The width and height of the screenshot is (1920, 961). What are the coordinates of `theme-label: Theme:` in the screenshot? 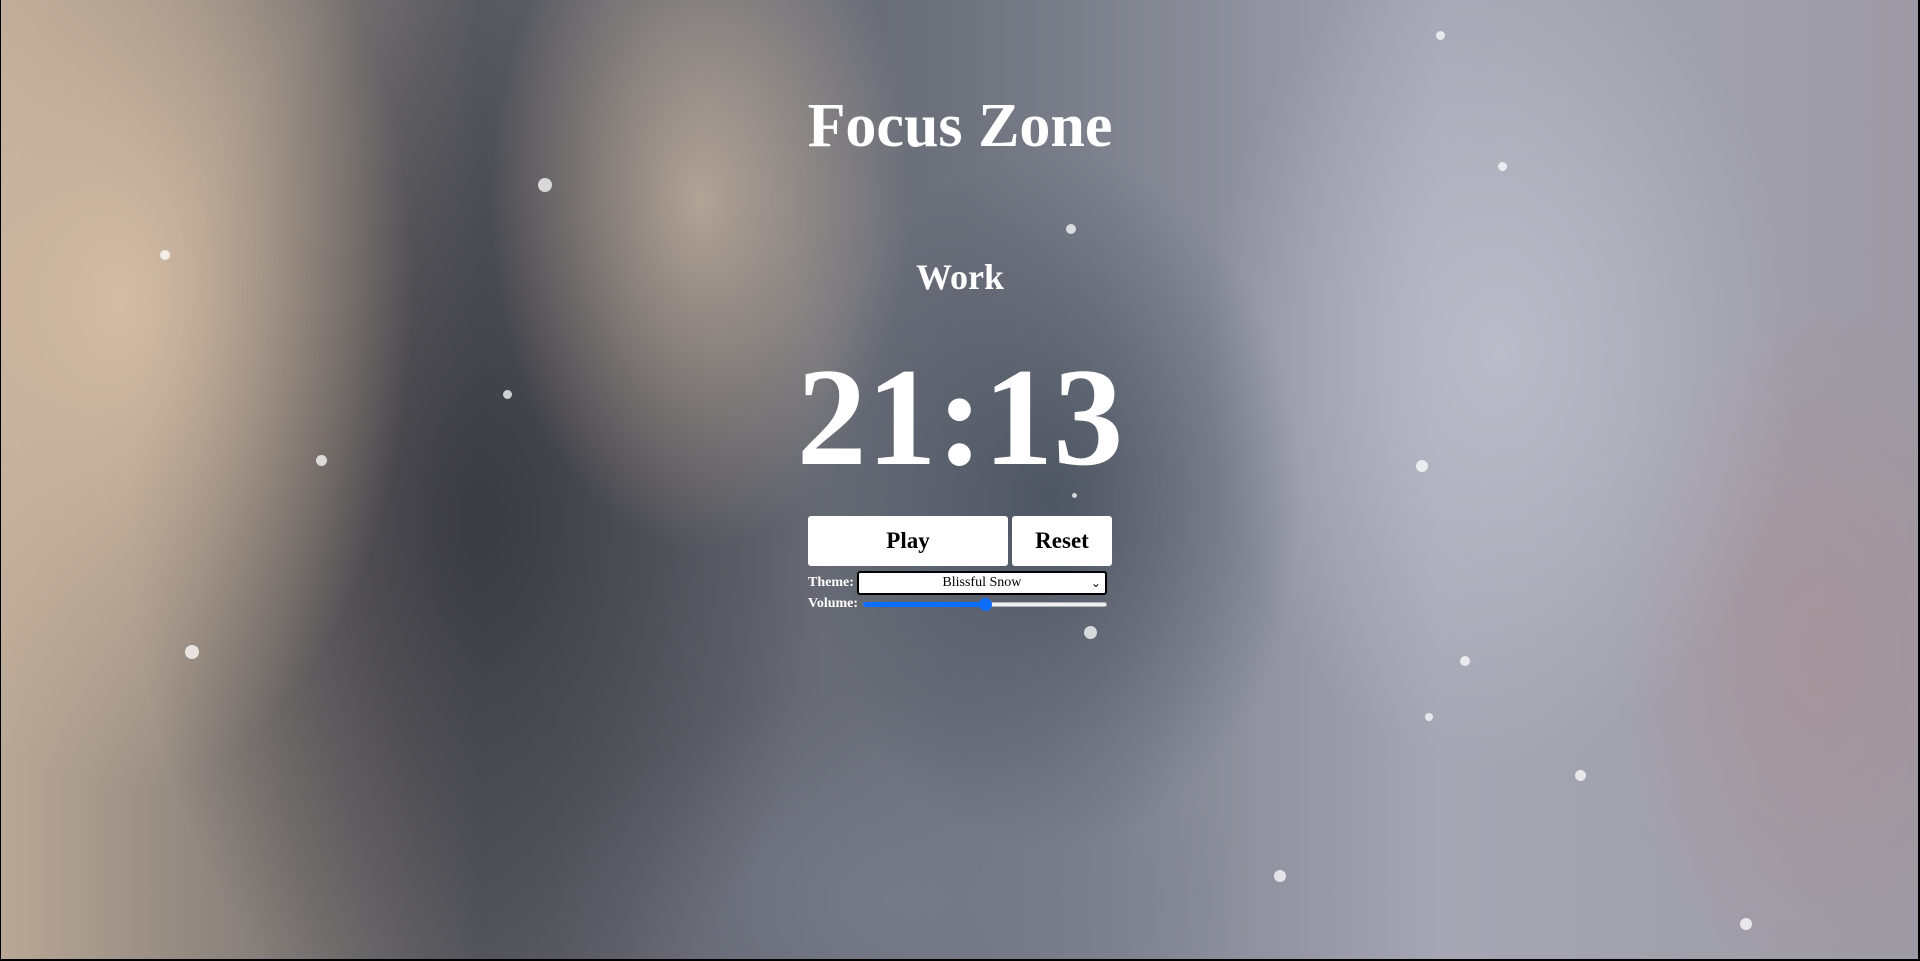 It's located at (831, 582).